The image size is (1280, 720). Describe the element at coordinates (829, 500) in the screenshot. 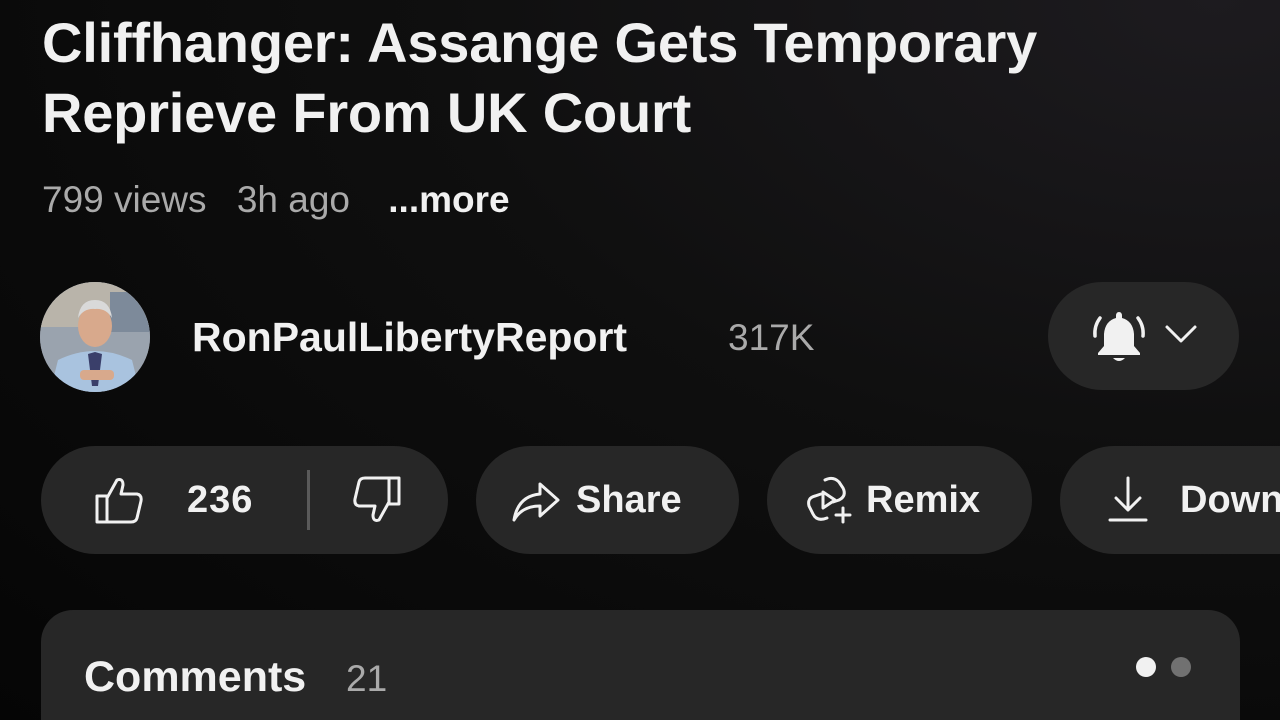

I see `remix-icon` at that location.